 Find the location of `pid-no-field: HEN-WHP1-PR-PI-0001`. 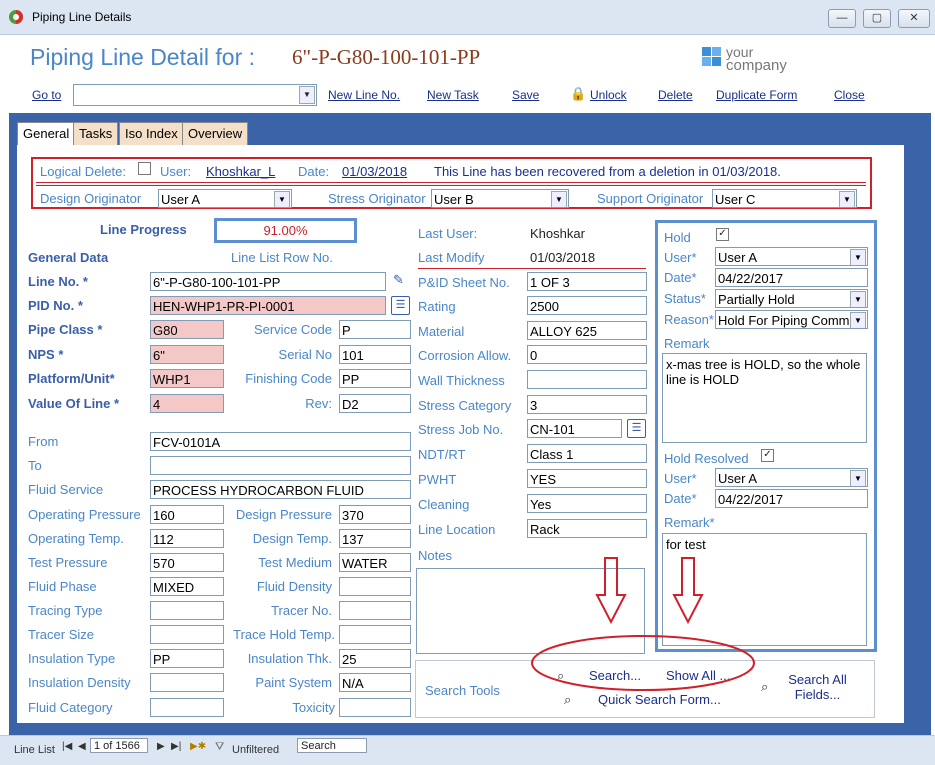

pid-no-field: HEN-WHP1-PR-PI-0001 is located at coordinates (268, 305).